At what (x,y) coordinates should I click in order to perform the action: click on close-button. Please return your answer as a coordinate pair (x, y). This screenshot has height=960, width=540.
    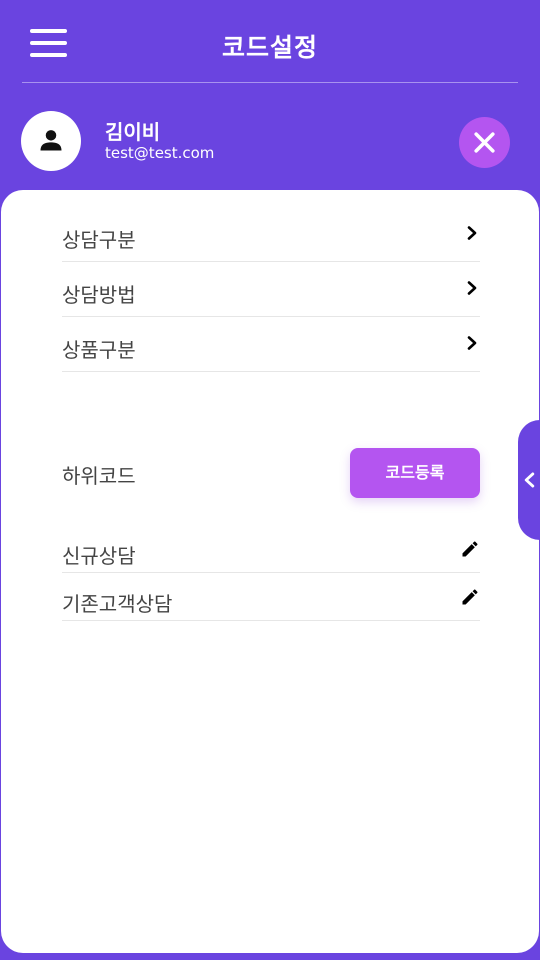
    Looking at the image, I should click on (484, 142).